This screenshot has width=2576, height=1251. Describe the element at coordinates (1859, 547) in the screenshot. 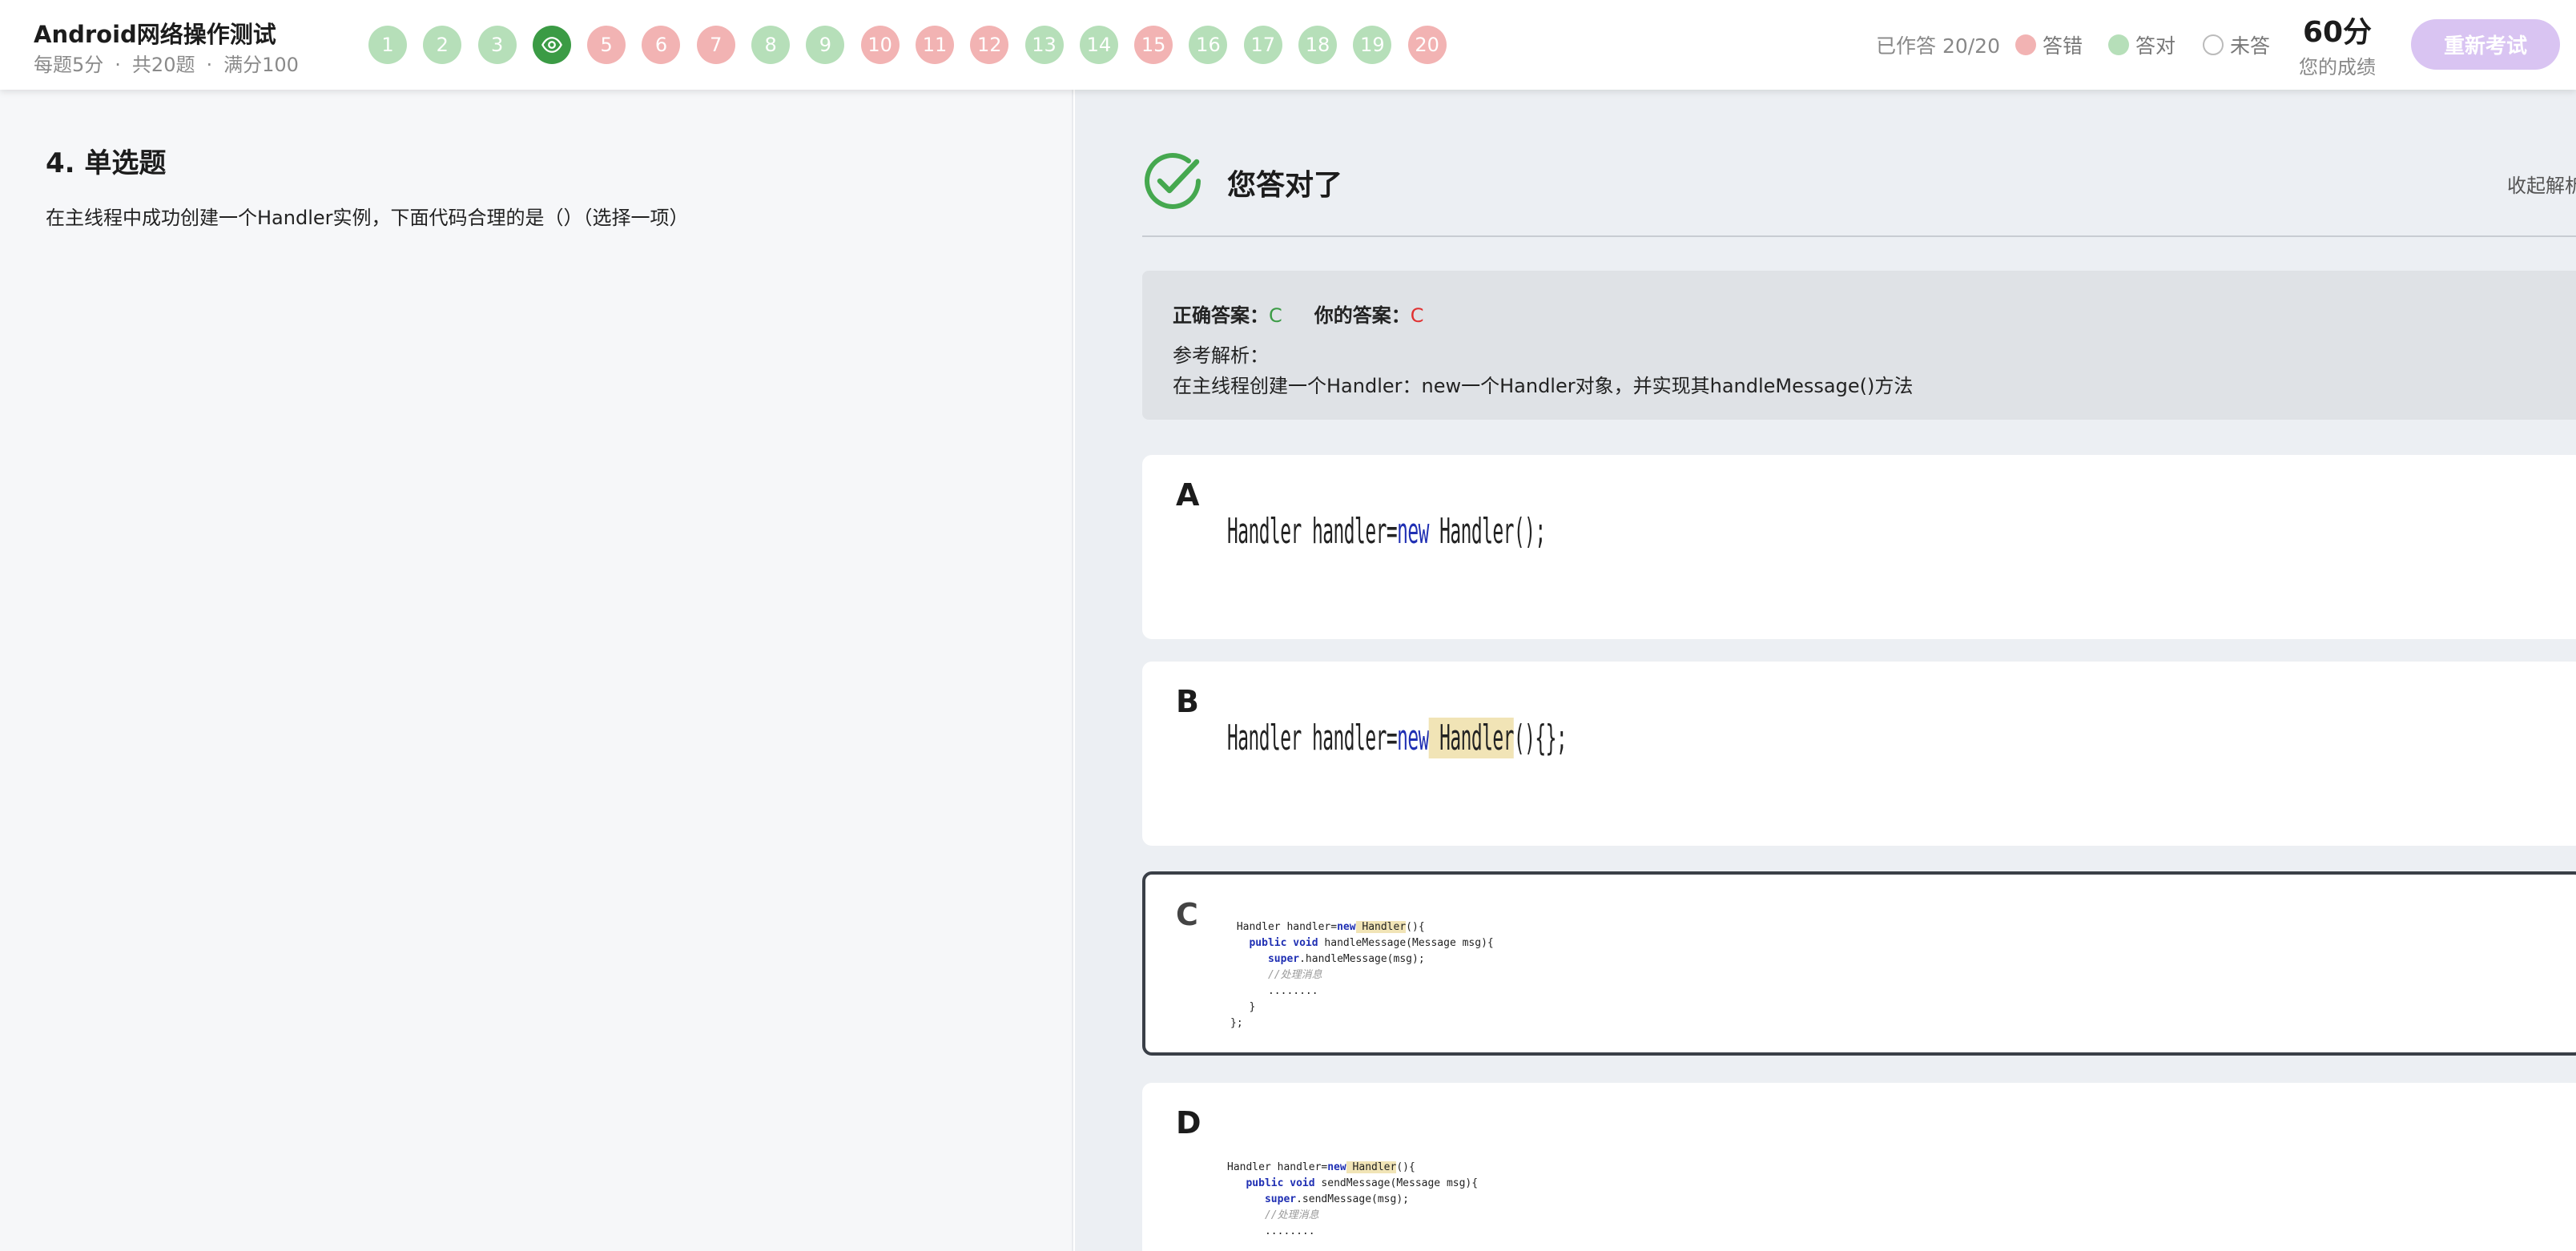

I see `option-a: A Handler handler=new Handler();` at that location.